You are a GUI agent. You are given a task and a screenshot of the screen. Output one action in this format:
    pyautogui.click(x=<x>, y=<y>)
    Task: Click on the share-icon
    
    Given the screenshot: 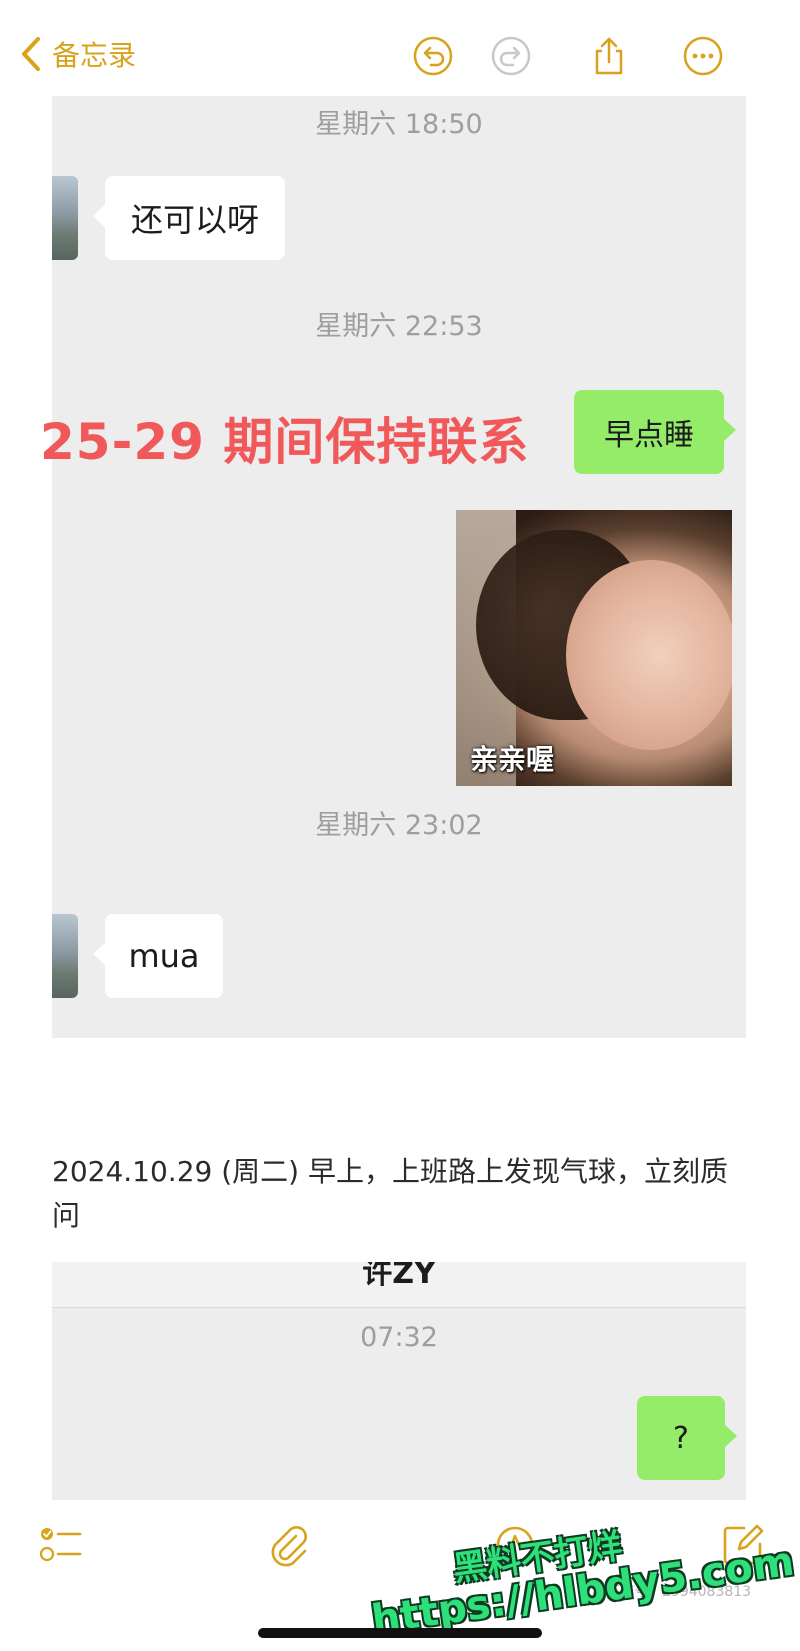 What is the action you would take?
    pyautogui.click(x=609, y=56)
    